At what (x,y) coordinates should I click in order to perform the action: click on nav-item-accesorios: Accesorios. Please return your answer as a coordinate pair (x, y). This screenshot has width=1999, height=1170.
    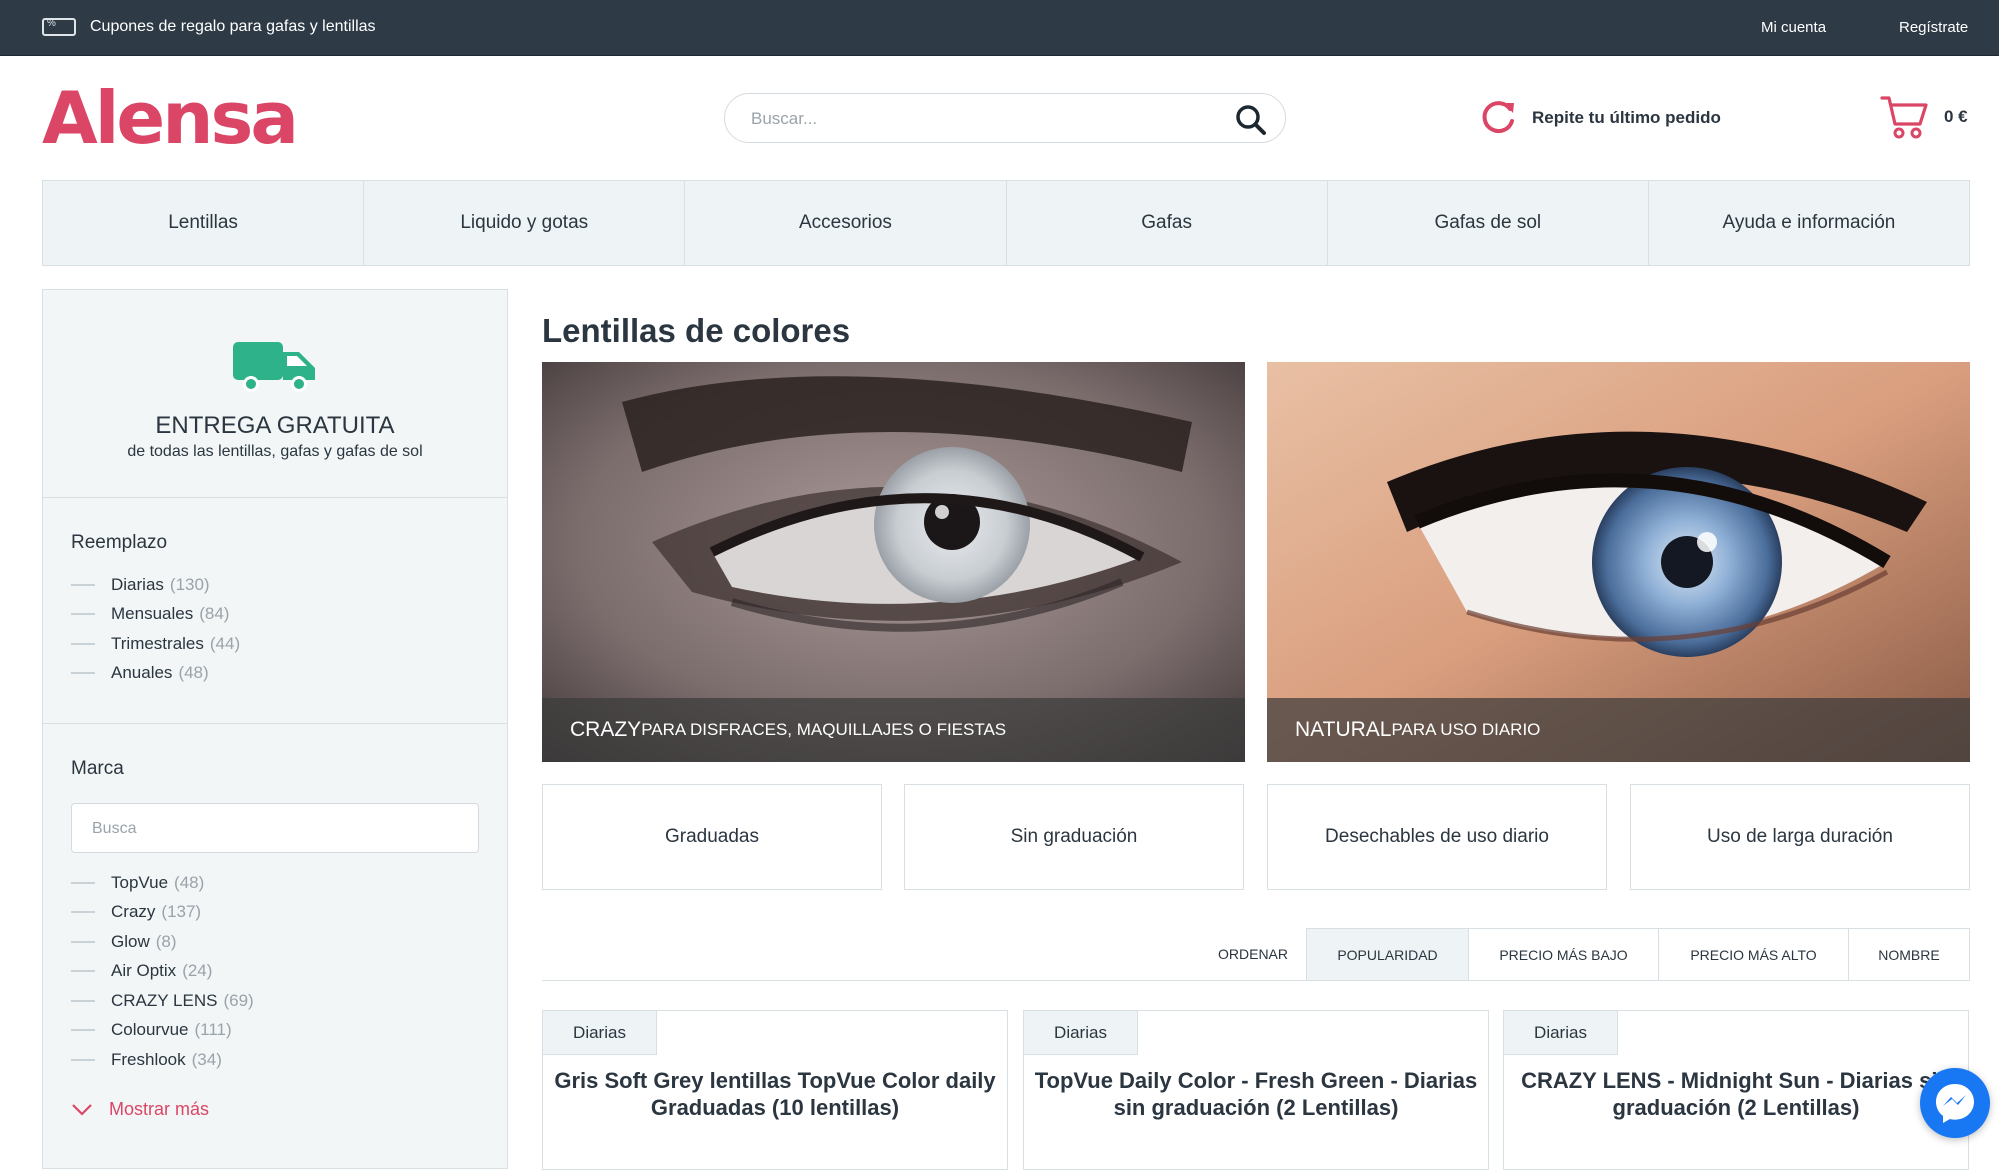
    Looking at the image, I should click on (846, 223).